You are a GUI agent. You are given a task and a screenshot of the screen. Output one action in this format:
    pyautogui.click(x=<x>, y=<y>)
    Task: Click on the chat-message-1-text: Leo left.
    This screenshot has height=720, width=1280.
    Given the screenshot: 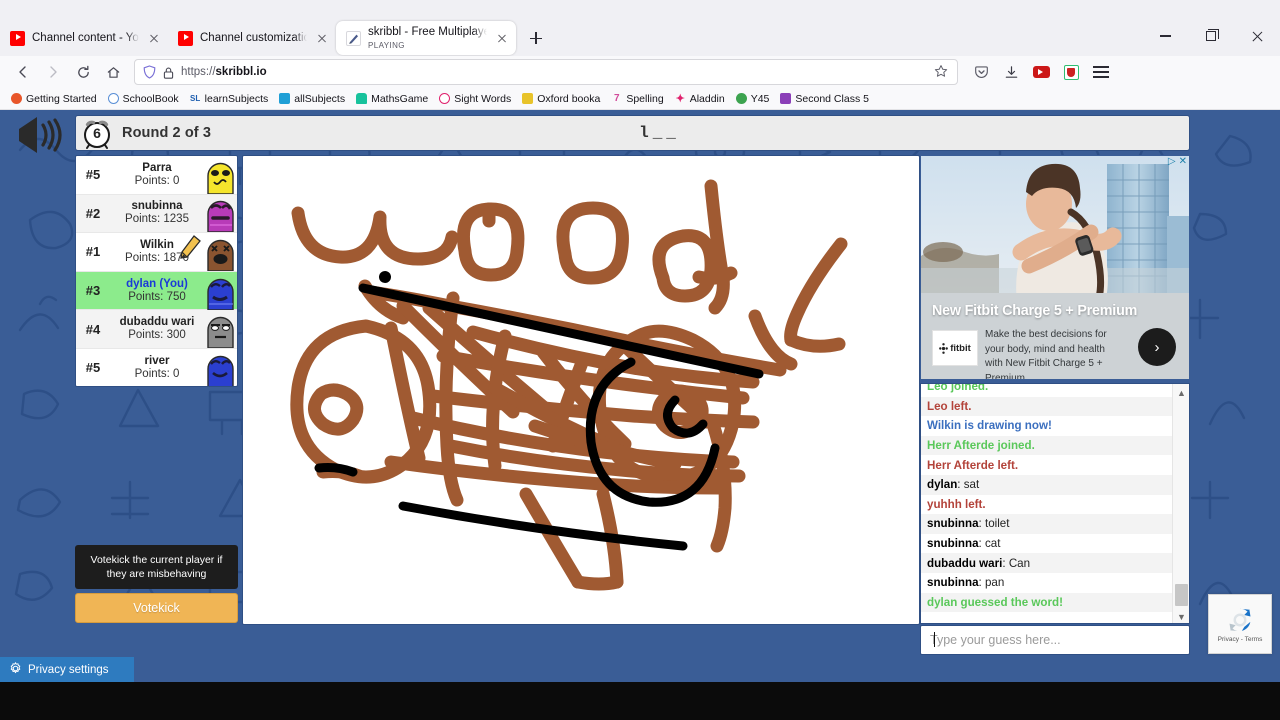 What is the action you would take?
    pyautogui.click(x=949, y=406)
    